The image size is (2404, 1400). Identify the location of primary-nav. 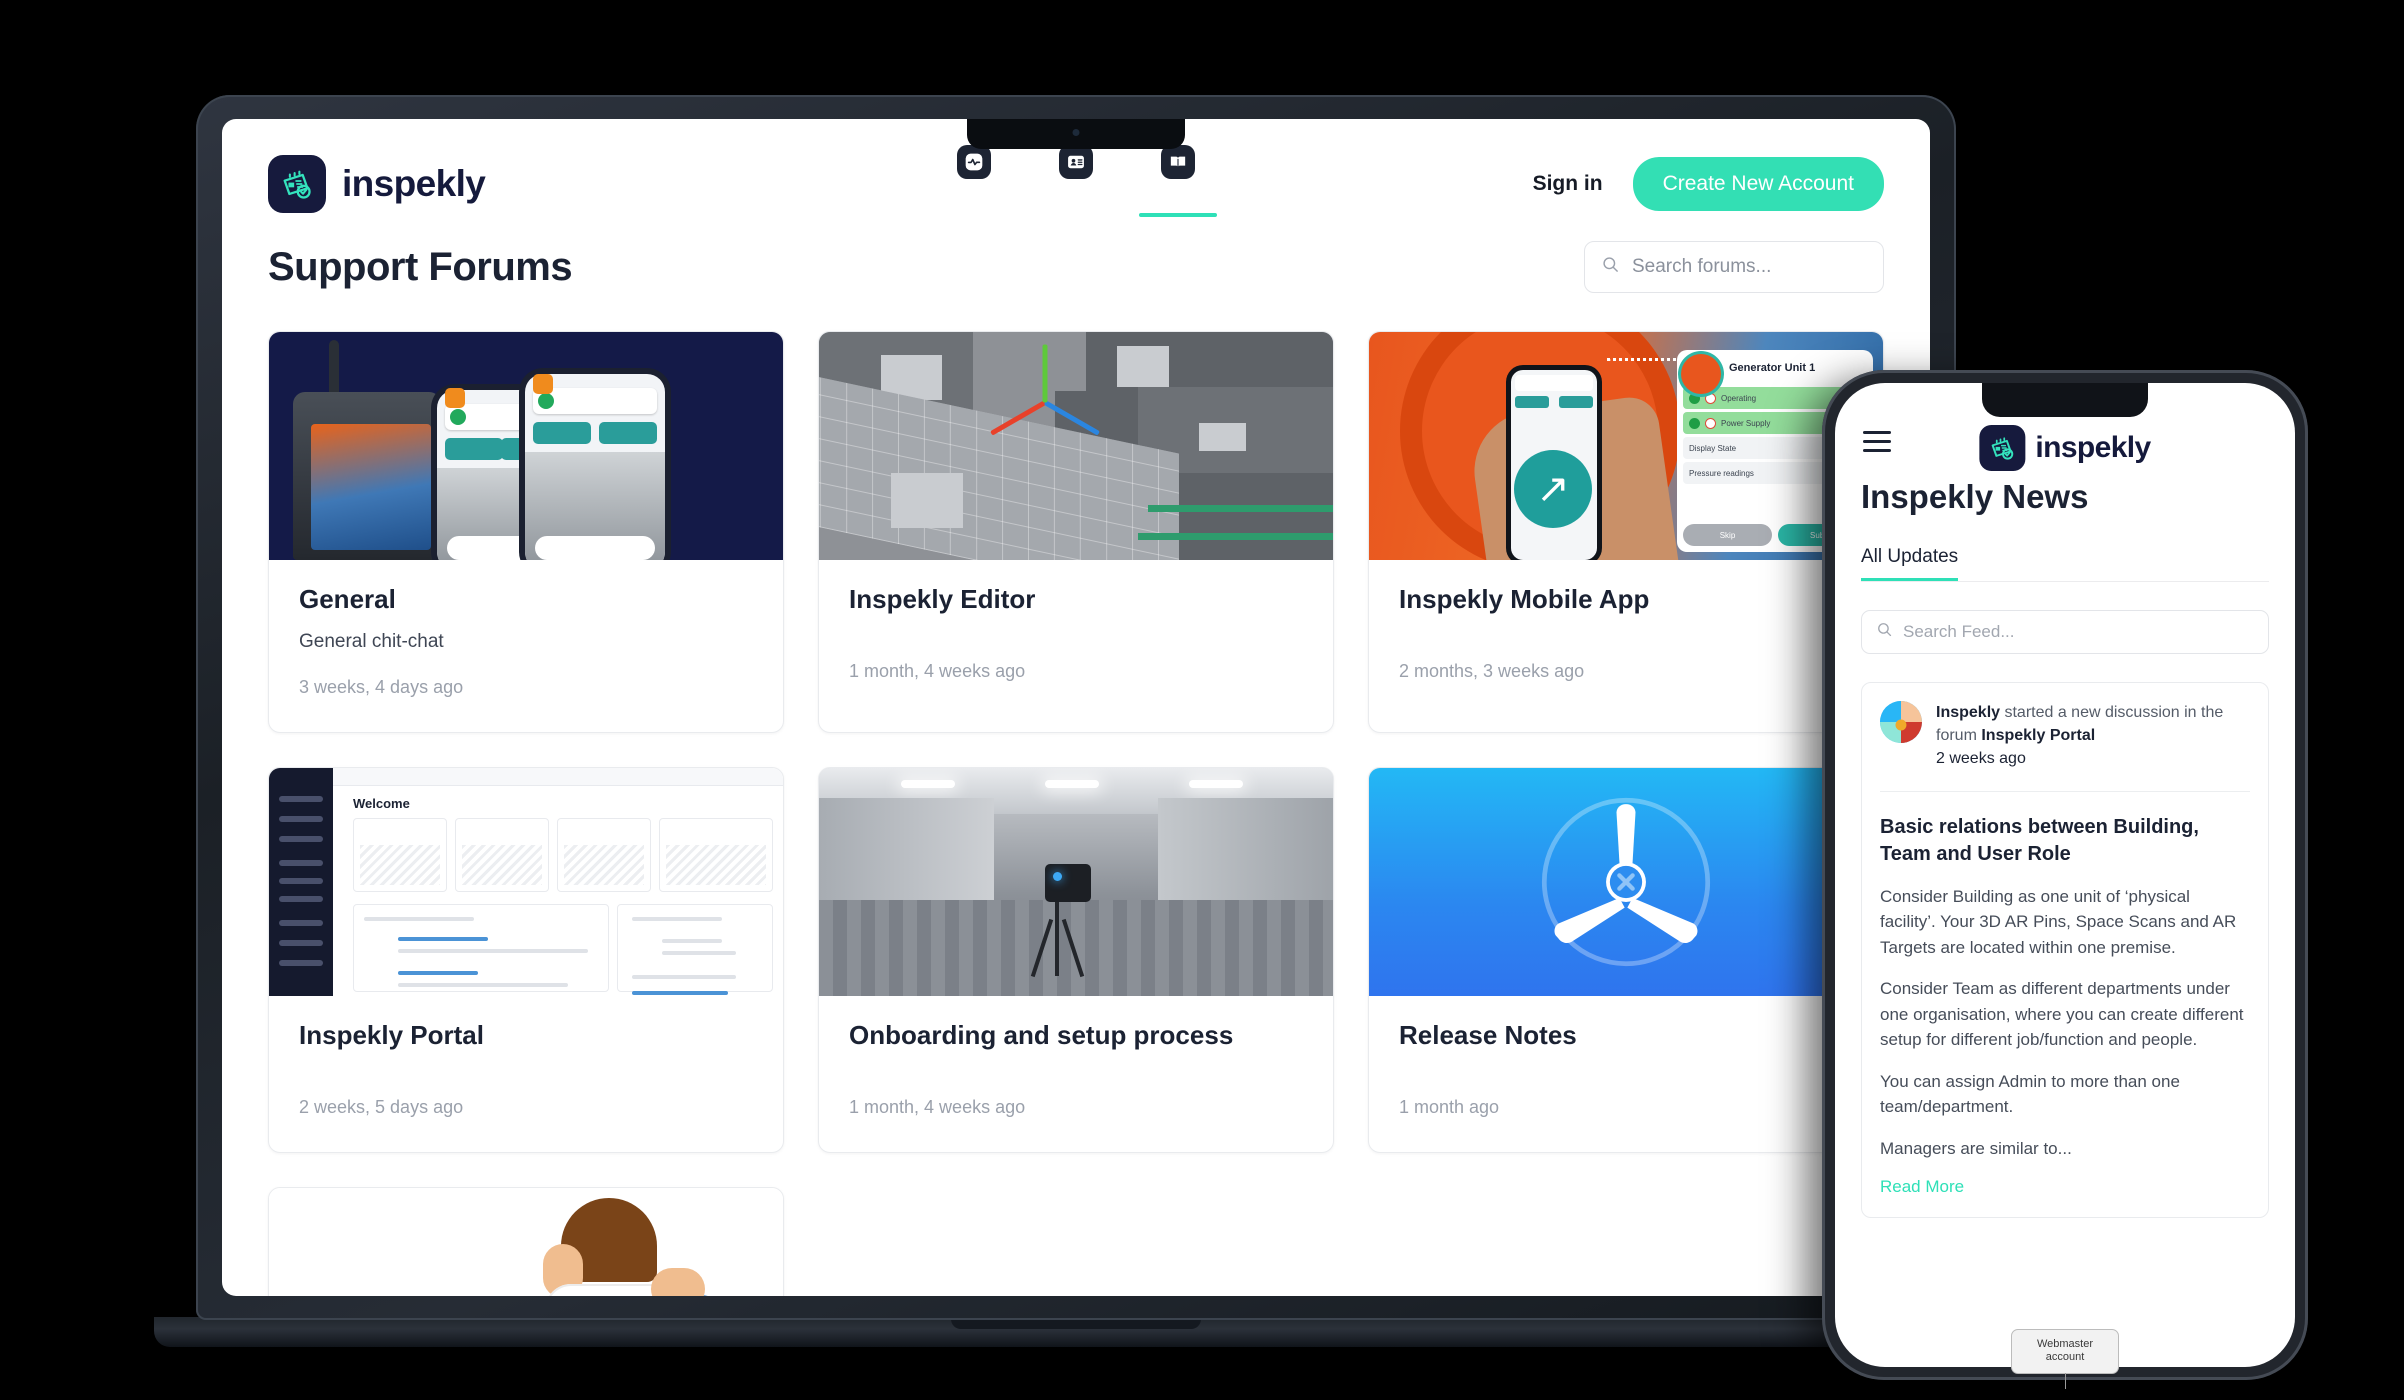
(1087, 181).